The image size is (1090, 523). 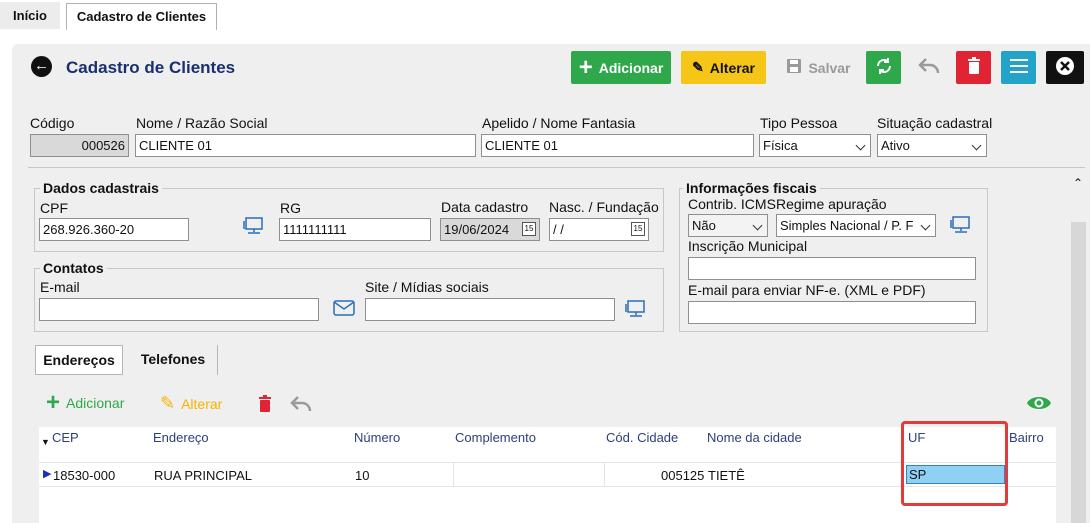 What do you see at coordinates (355, 229) in the screenshot?
I see `rg-field: 1111111111` at bounding box center [355, 229].